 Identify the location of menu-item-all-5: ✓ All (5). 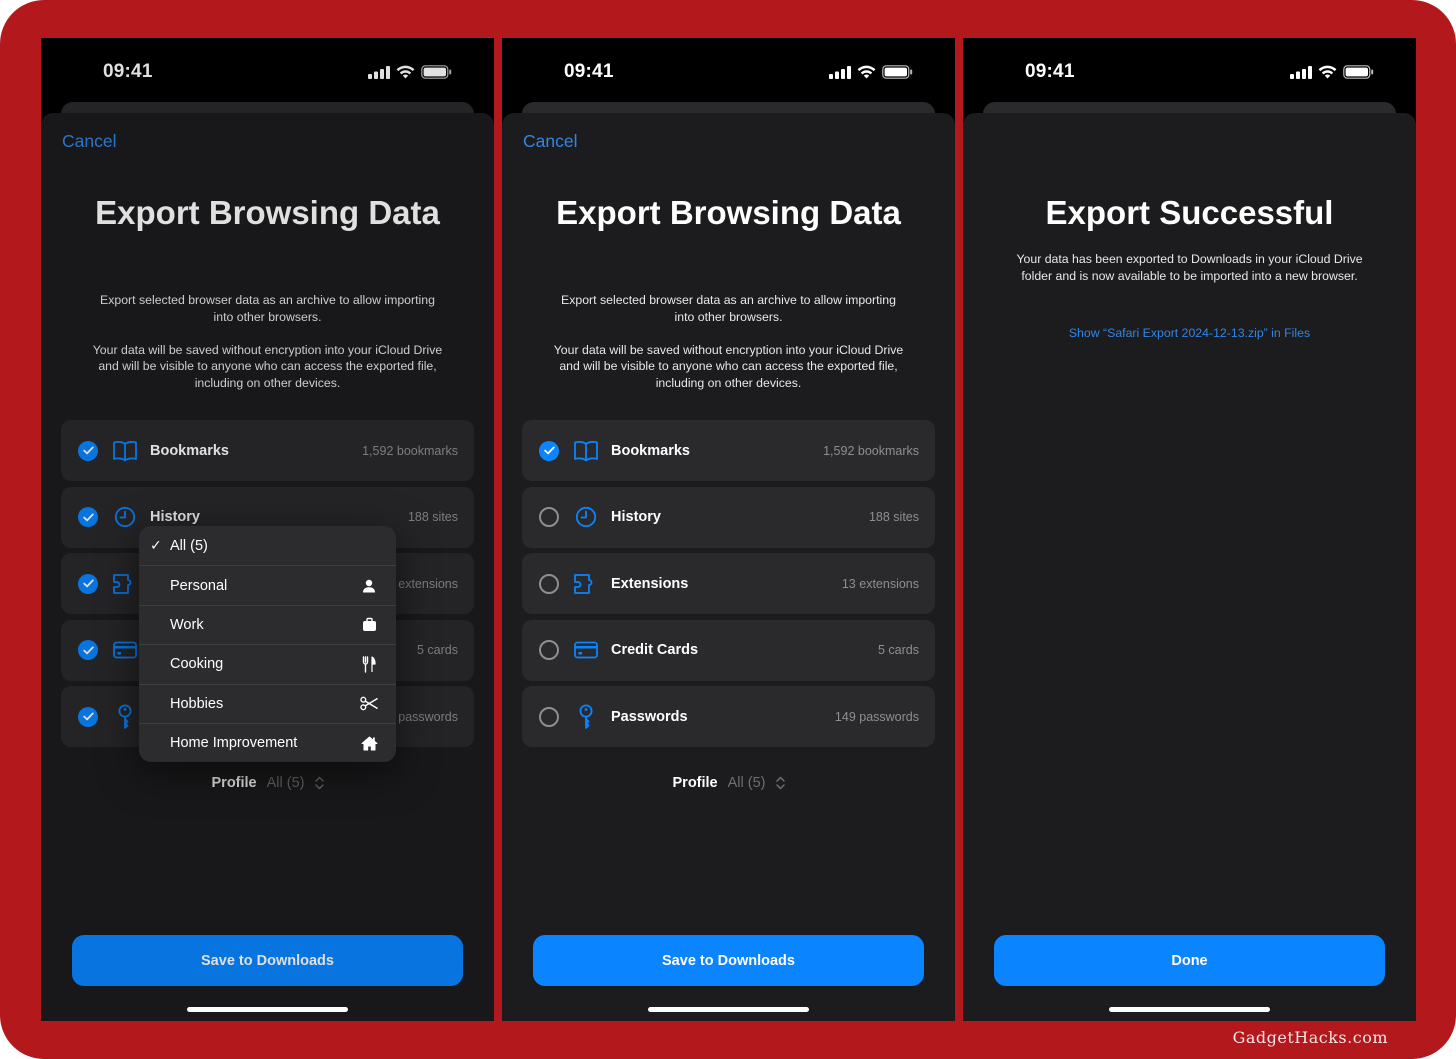
(267, 545).